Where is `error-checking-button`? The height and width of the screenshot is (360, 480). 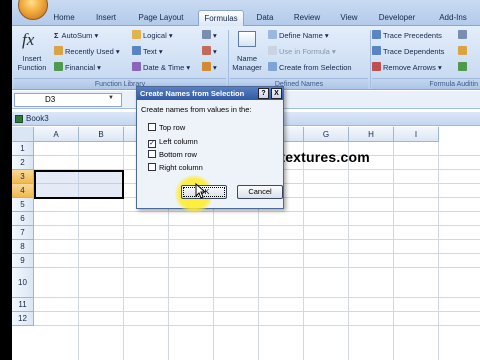 error-checking-button is located at coordinates (463, 52).